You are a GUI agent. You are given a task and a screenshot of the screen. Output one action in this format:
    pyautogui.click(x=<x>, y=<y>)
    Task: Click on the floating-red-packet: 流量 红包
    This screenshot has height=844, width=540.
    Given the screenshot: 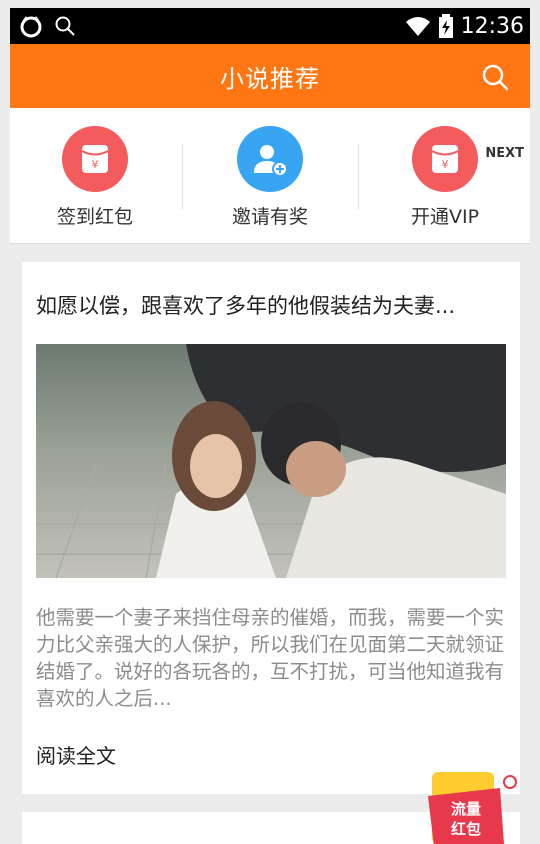 What is the action you would take?
    pyautogui.click(x=472, y=805)
    